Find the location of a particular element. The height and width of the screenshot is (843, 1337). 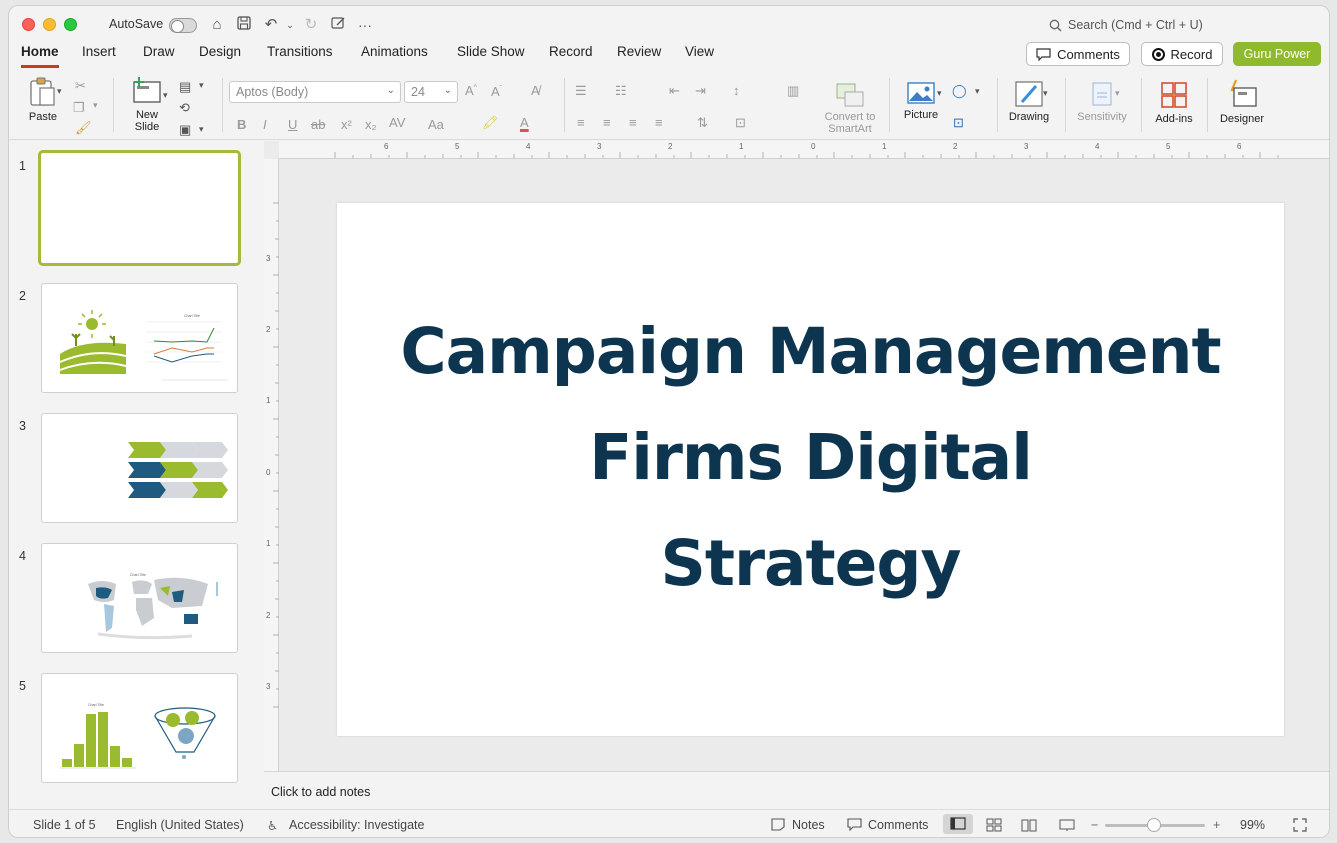

customize-icon is located at coordinates (338, 25).